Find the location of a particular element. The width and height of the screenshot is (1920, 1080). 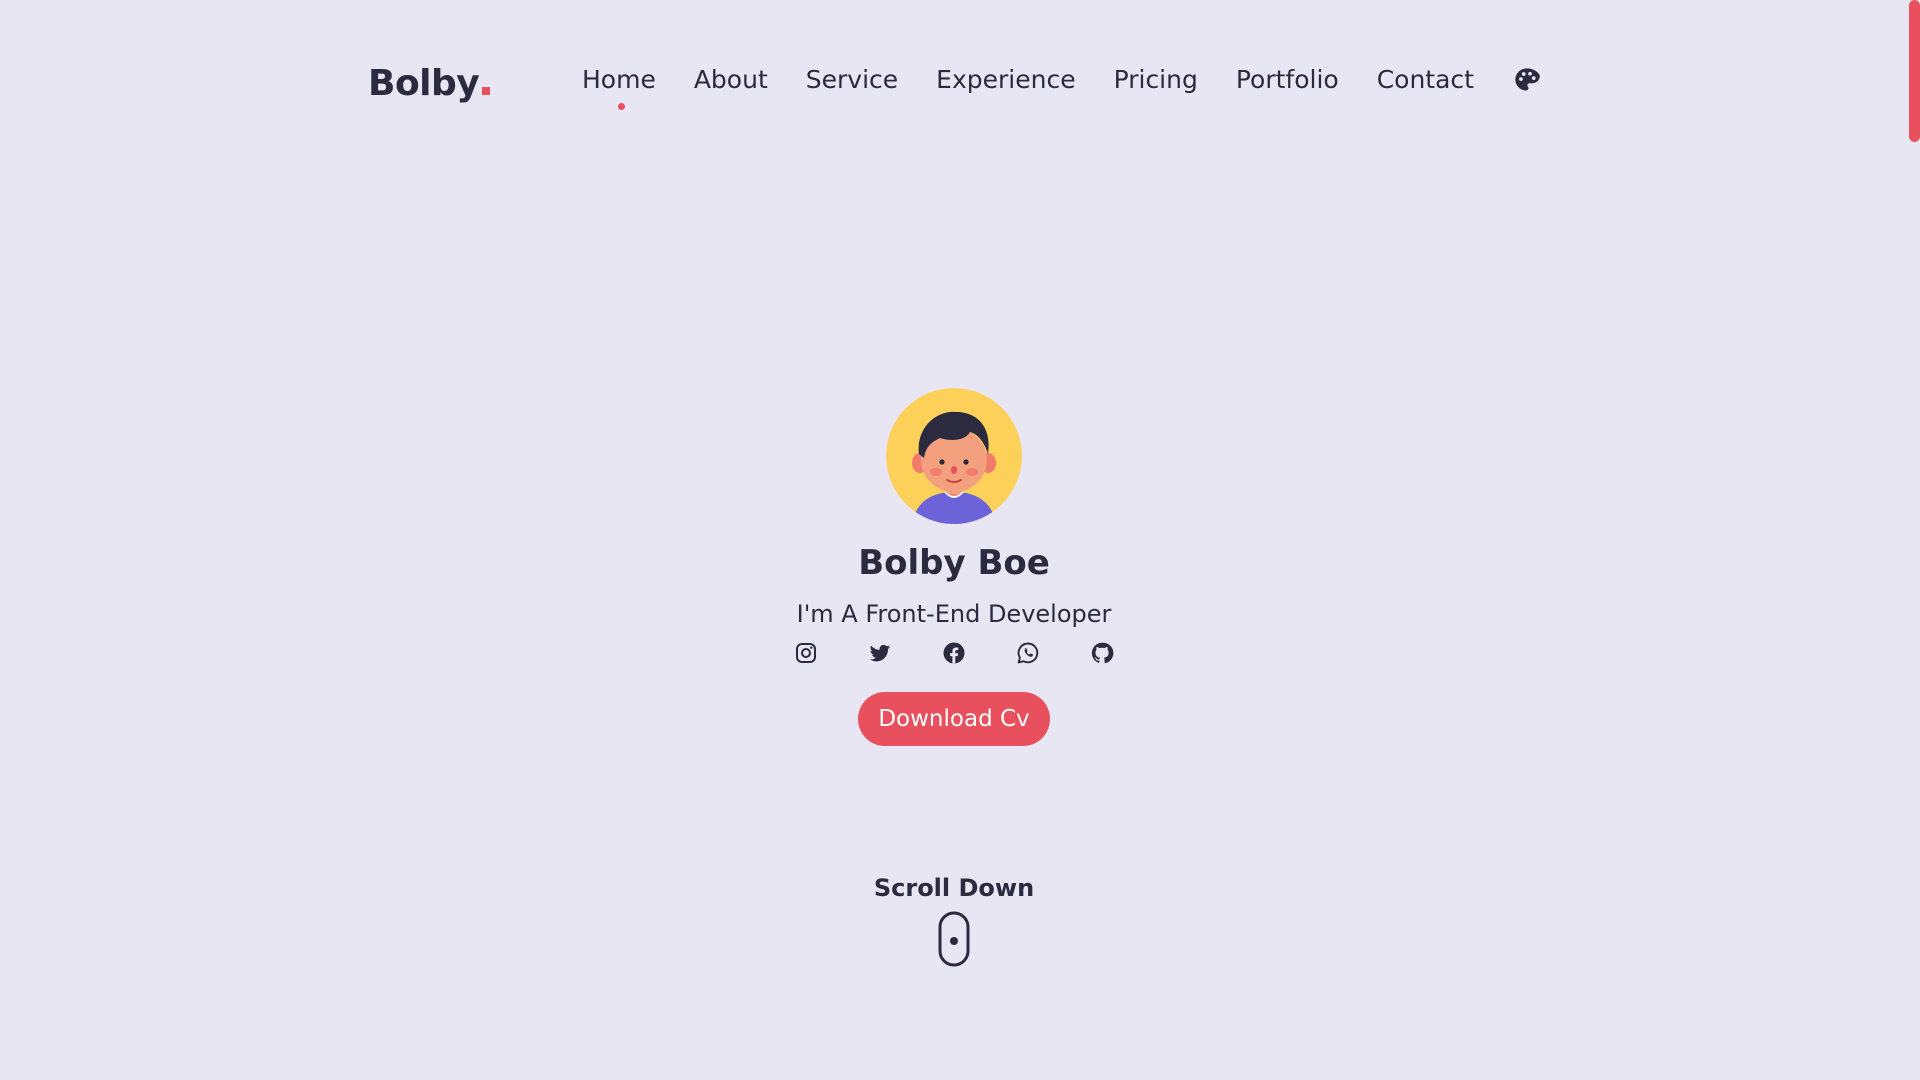

nav-item-about: About is located at coordinates (731, 80).